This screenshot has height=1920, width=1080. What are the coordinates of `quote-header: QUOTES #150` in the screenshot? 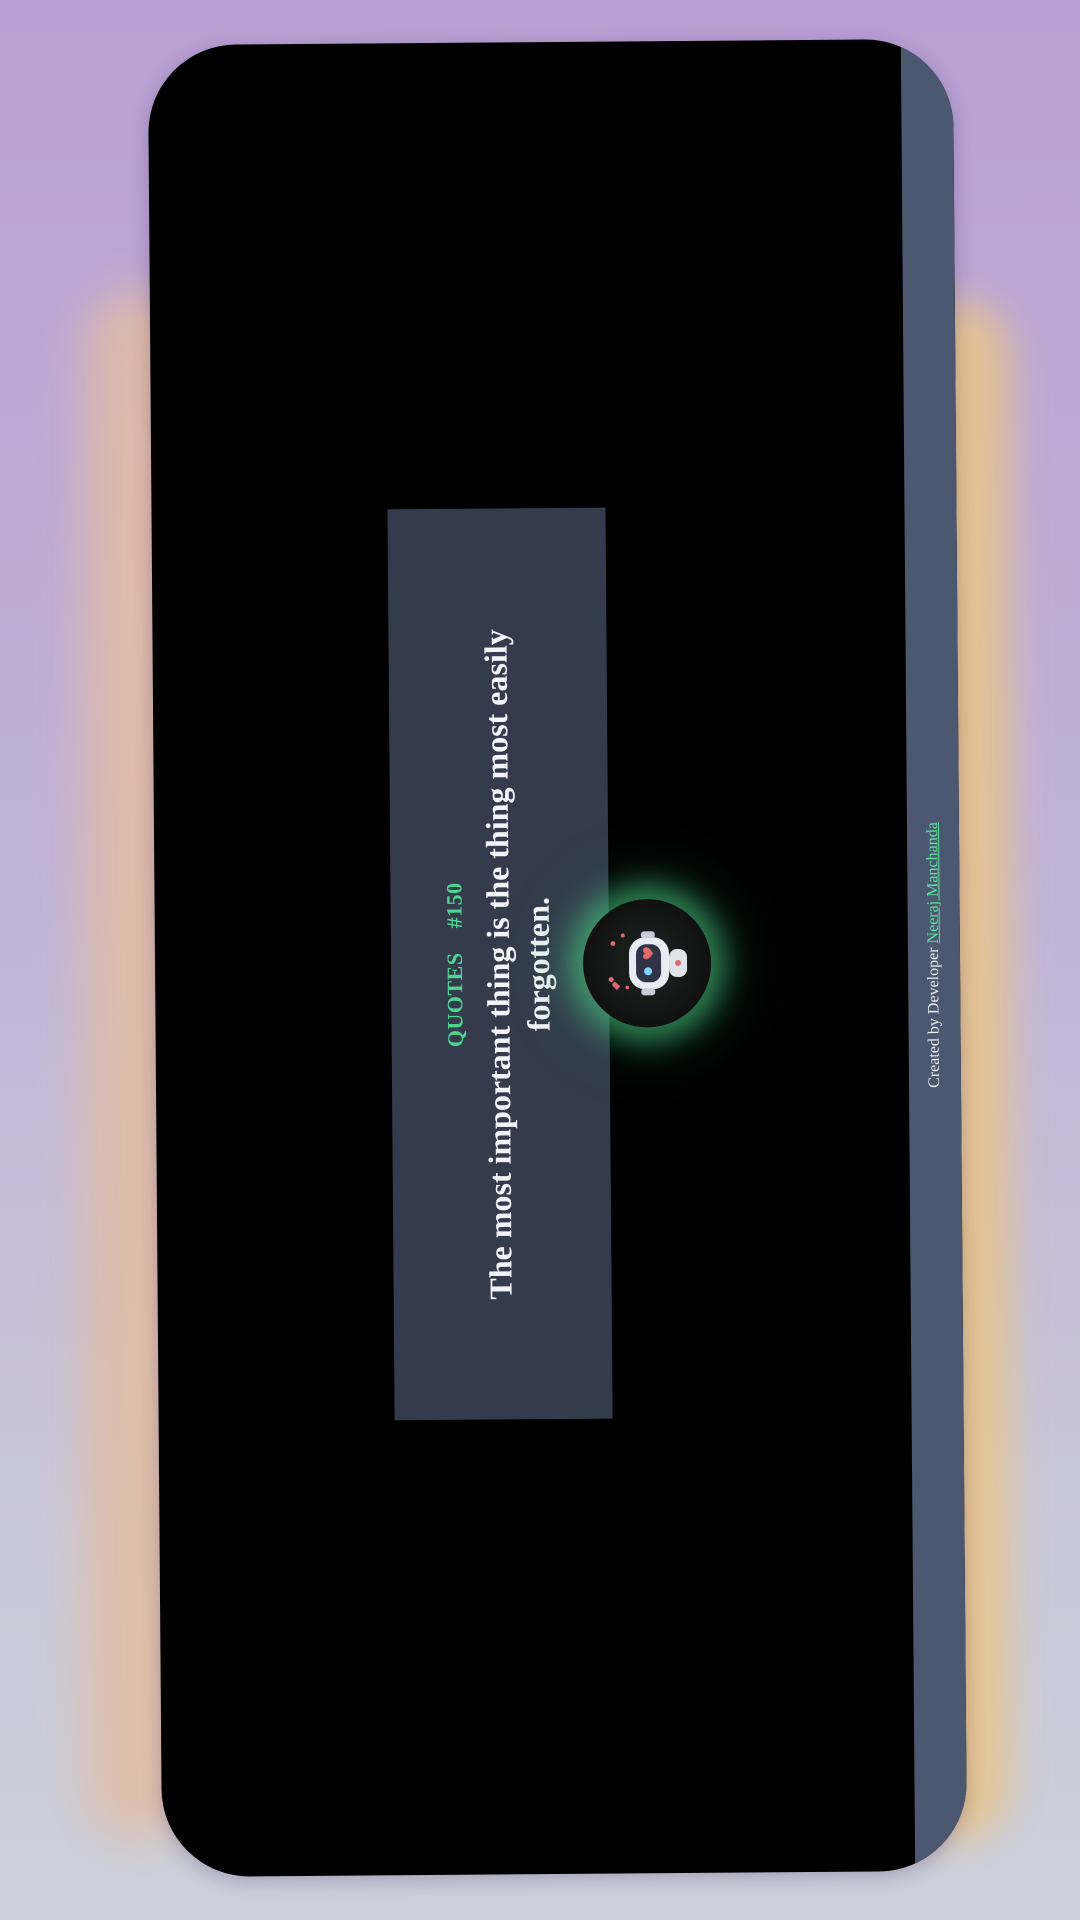 It's located at (454, 964).